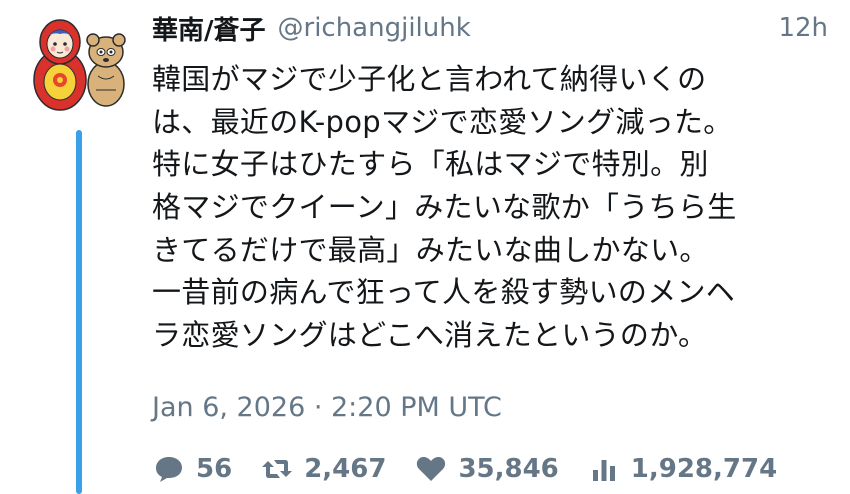 The image size is (850, 494). I want to click on tweet-text-line: 特に女子はひたすら「私はマジで特別。別, so click(430, 164).